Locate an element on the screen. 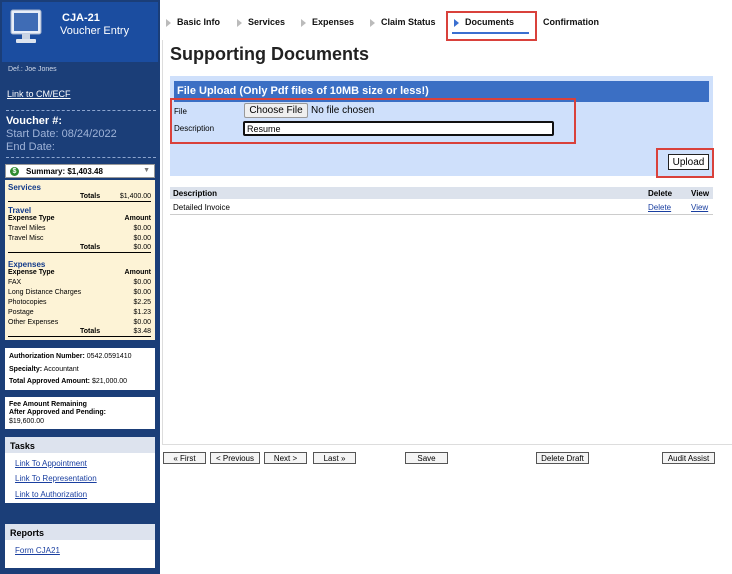 This screenshot has height=574, width=732. row-label: Other Expenses is located at coordinates (33, 322).